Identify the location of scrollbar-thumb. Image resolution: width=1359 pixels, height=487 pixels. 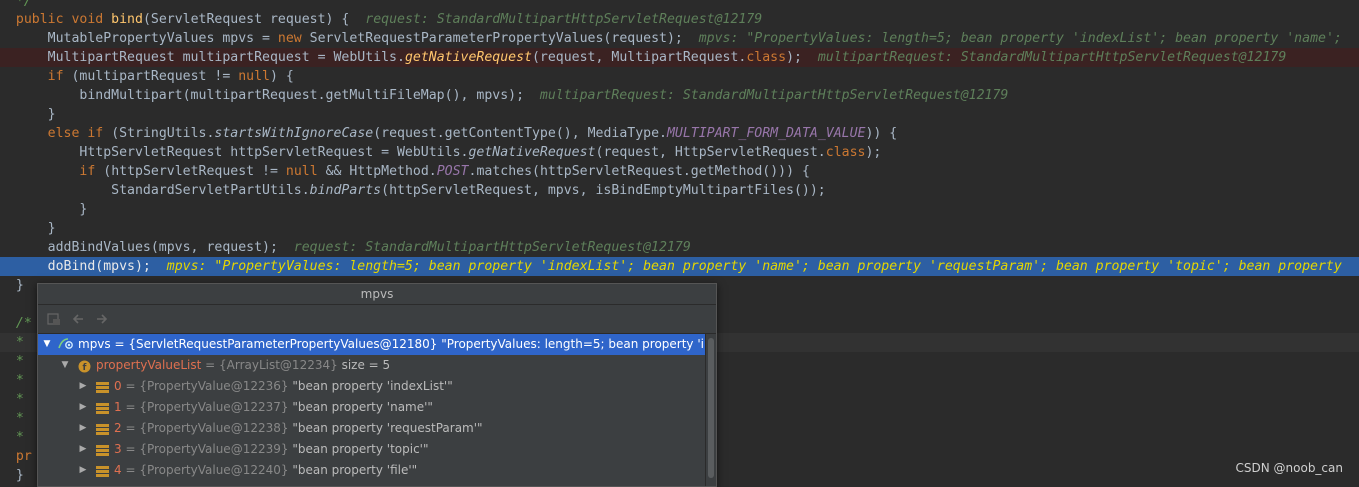
(711, 408).